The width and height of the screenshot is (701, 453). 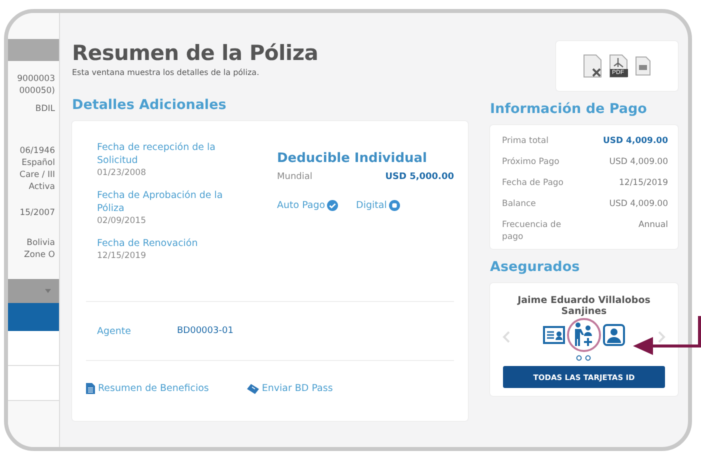 I want to click on payment-label: Fecha de Pago, so click(x=533, y=183).